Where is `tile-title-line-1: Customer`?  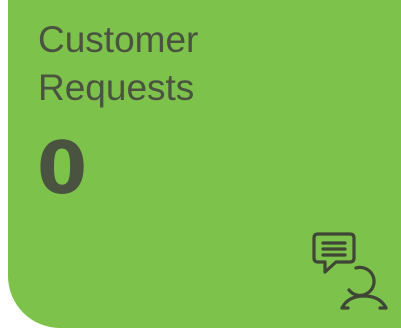
tile-title-line-1: Customer is located at coordinates (118, 39).